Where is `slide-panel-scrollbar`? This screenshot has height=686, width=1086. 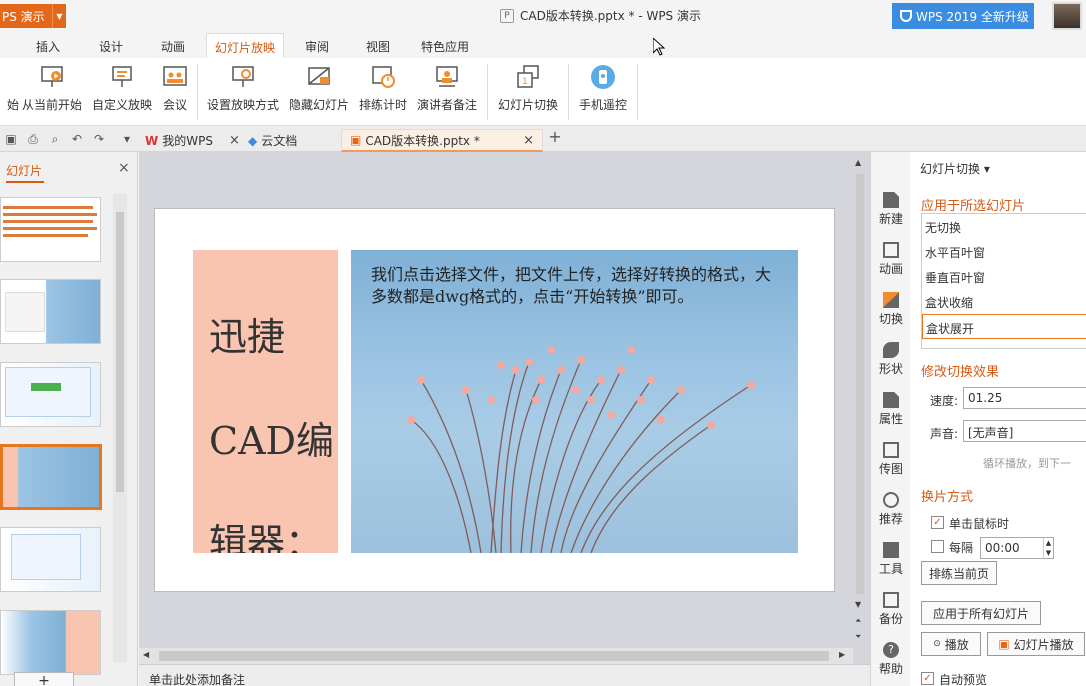 slide-panel-scrollbar is located at coordinates (120, 428).